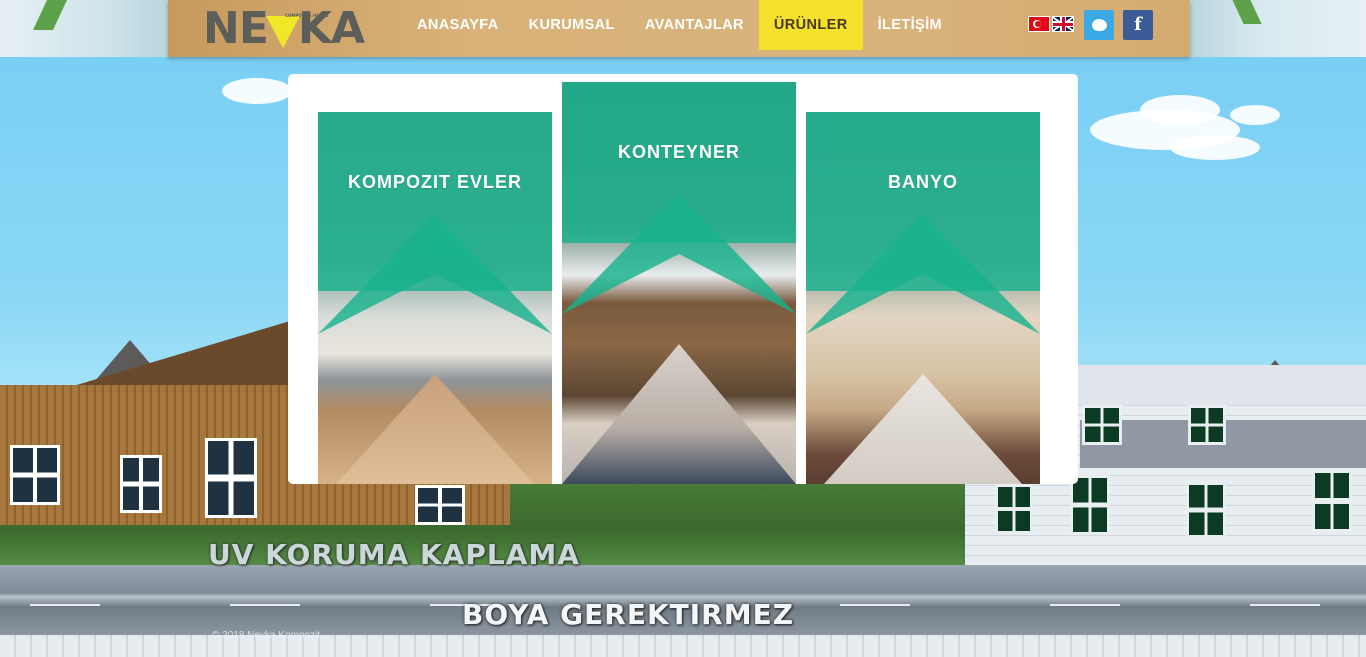 The width and height of the screenshot is (1366, 657). Describe the element at coordinates (236, 28) in the screenshot. I see `logo-text-ne: NE` at that location.